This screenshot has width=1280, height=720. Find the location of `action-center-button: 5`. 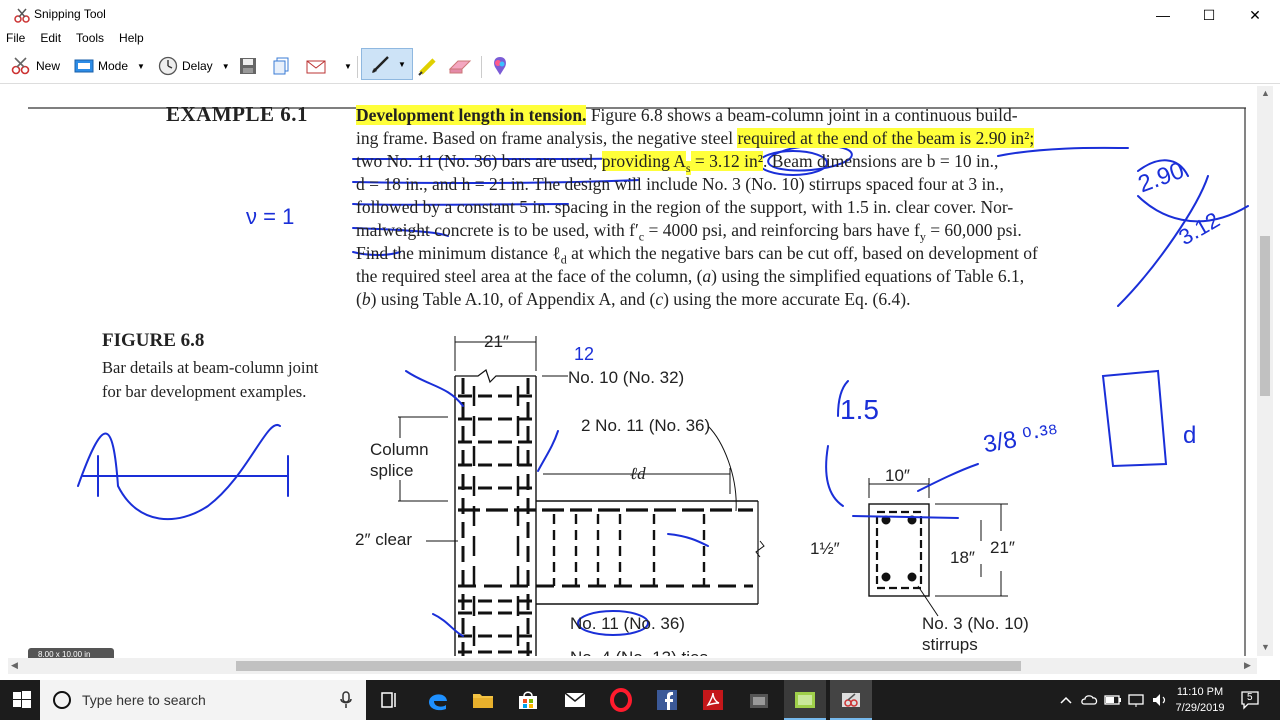

action-center-button: 5 is located at coordinates (1251, 700).